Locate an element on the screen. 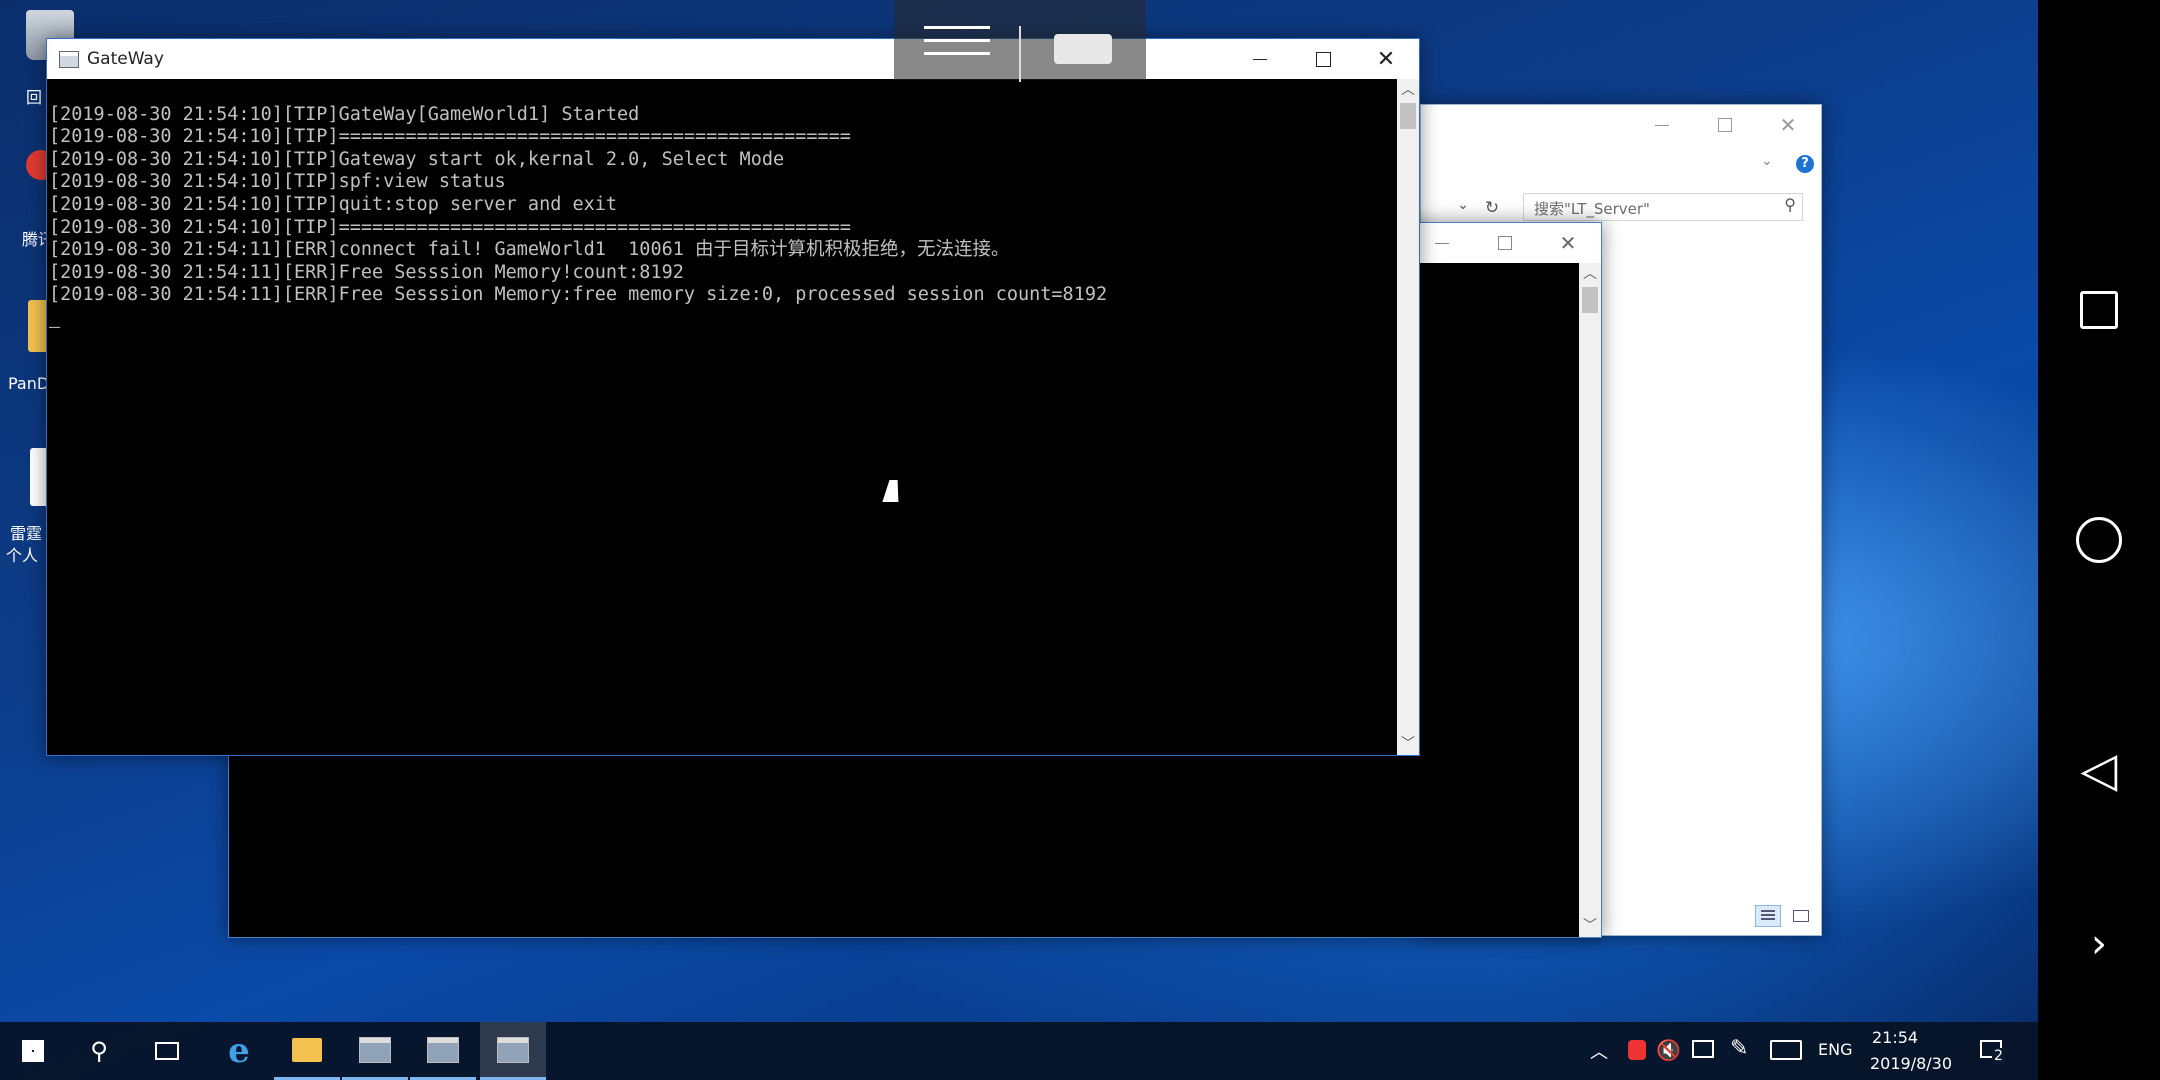 The width and height of the screenshot is (2160, 1080). notification-count-badge: 2 is located at coordinates (1998, 1056).